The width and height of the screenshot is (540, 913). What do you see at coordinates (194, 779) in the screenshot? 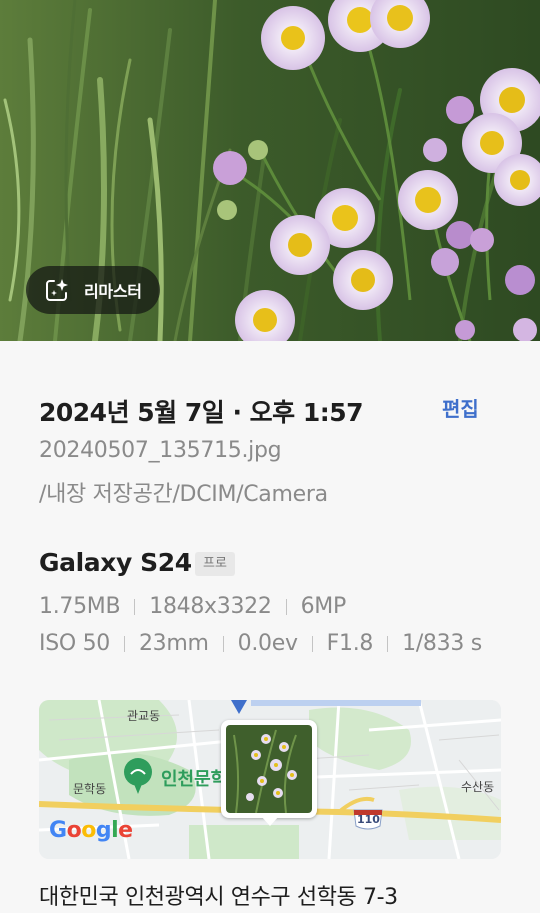
I see `map-label-incheon-munhak: 인천문학` at bounding box center [194, 779].